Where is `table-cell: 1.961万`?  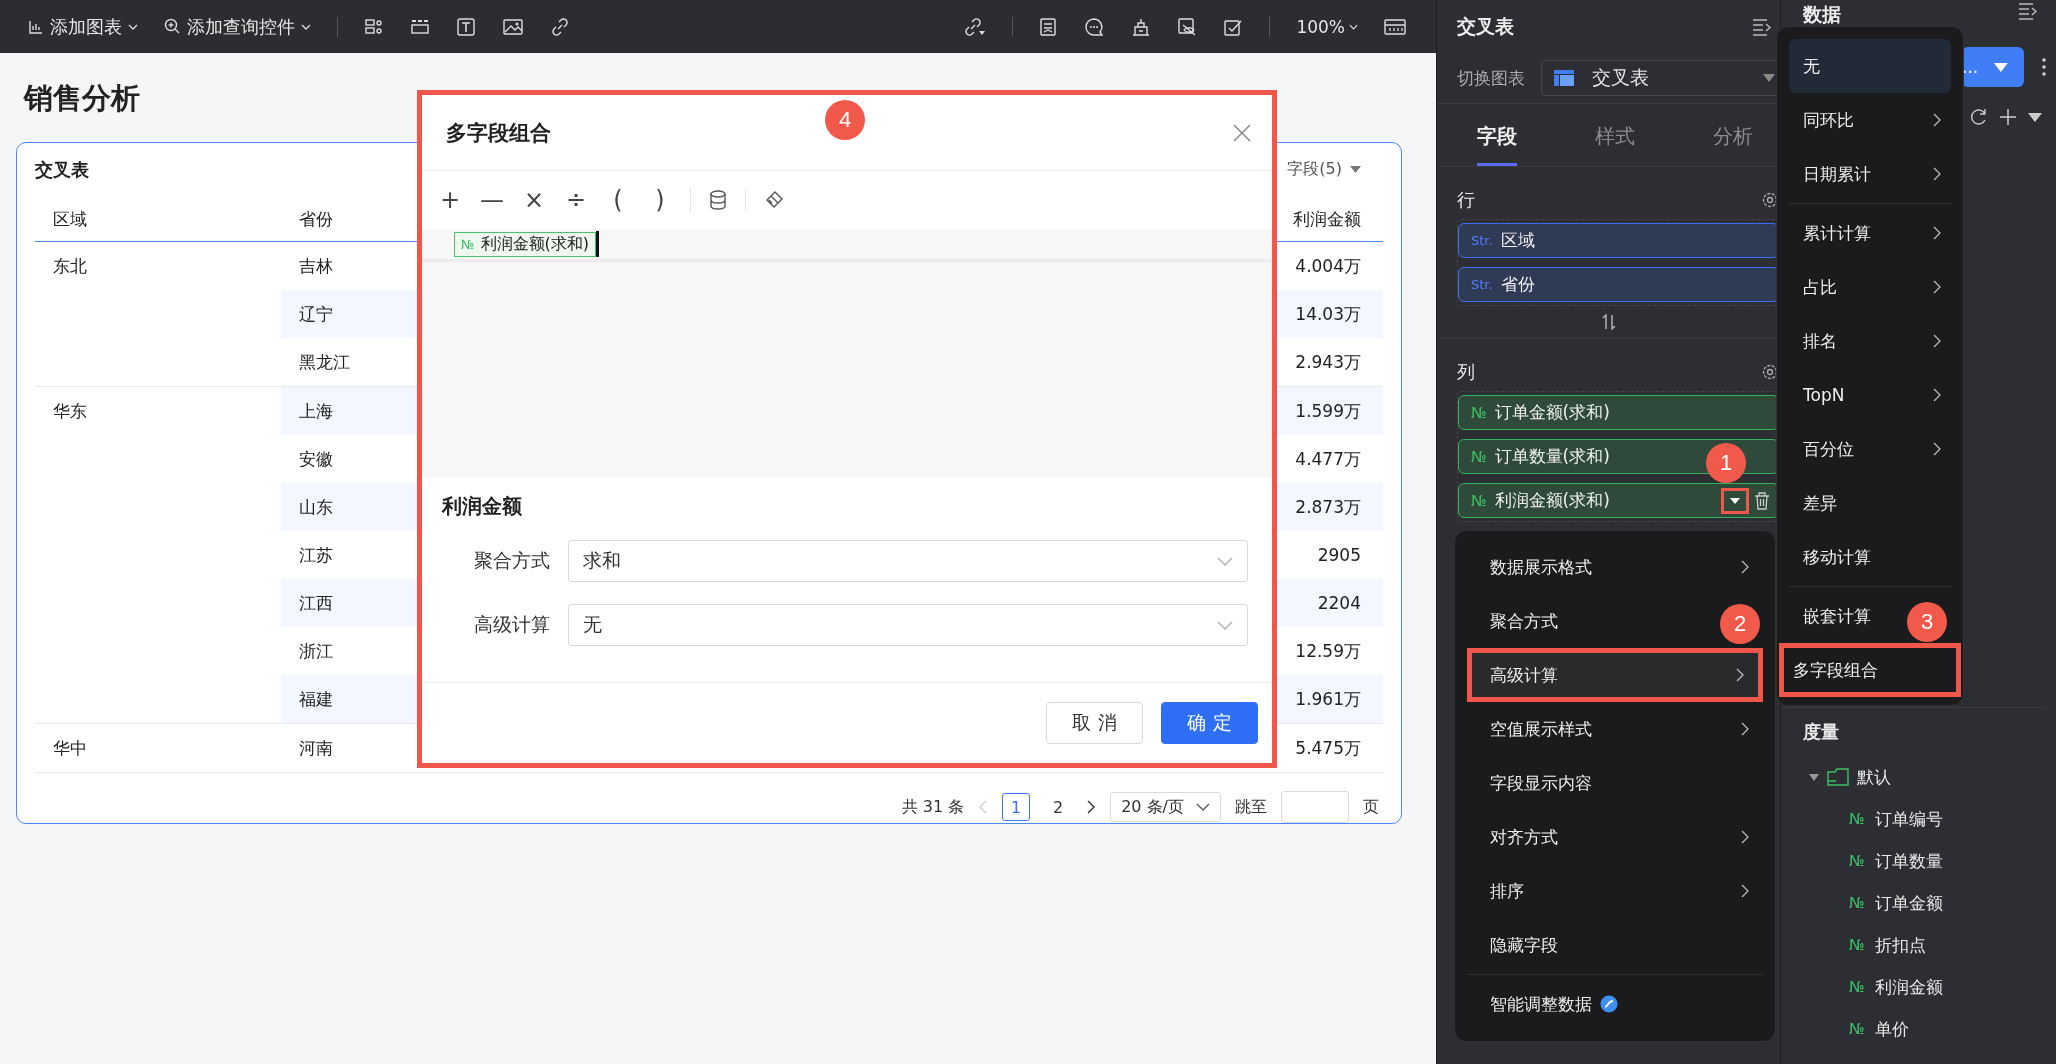
table-cell: 1.961万 is located at coordinates (1328, 699).